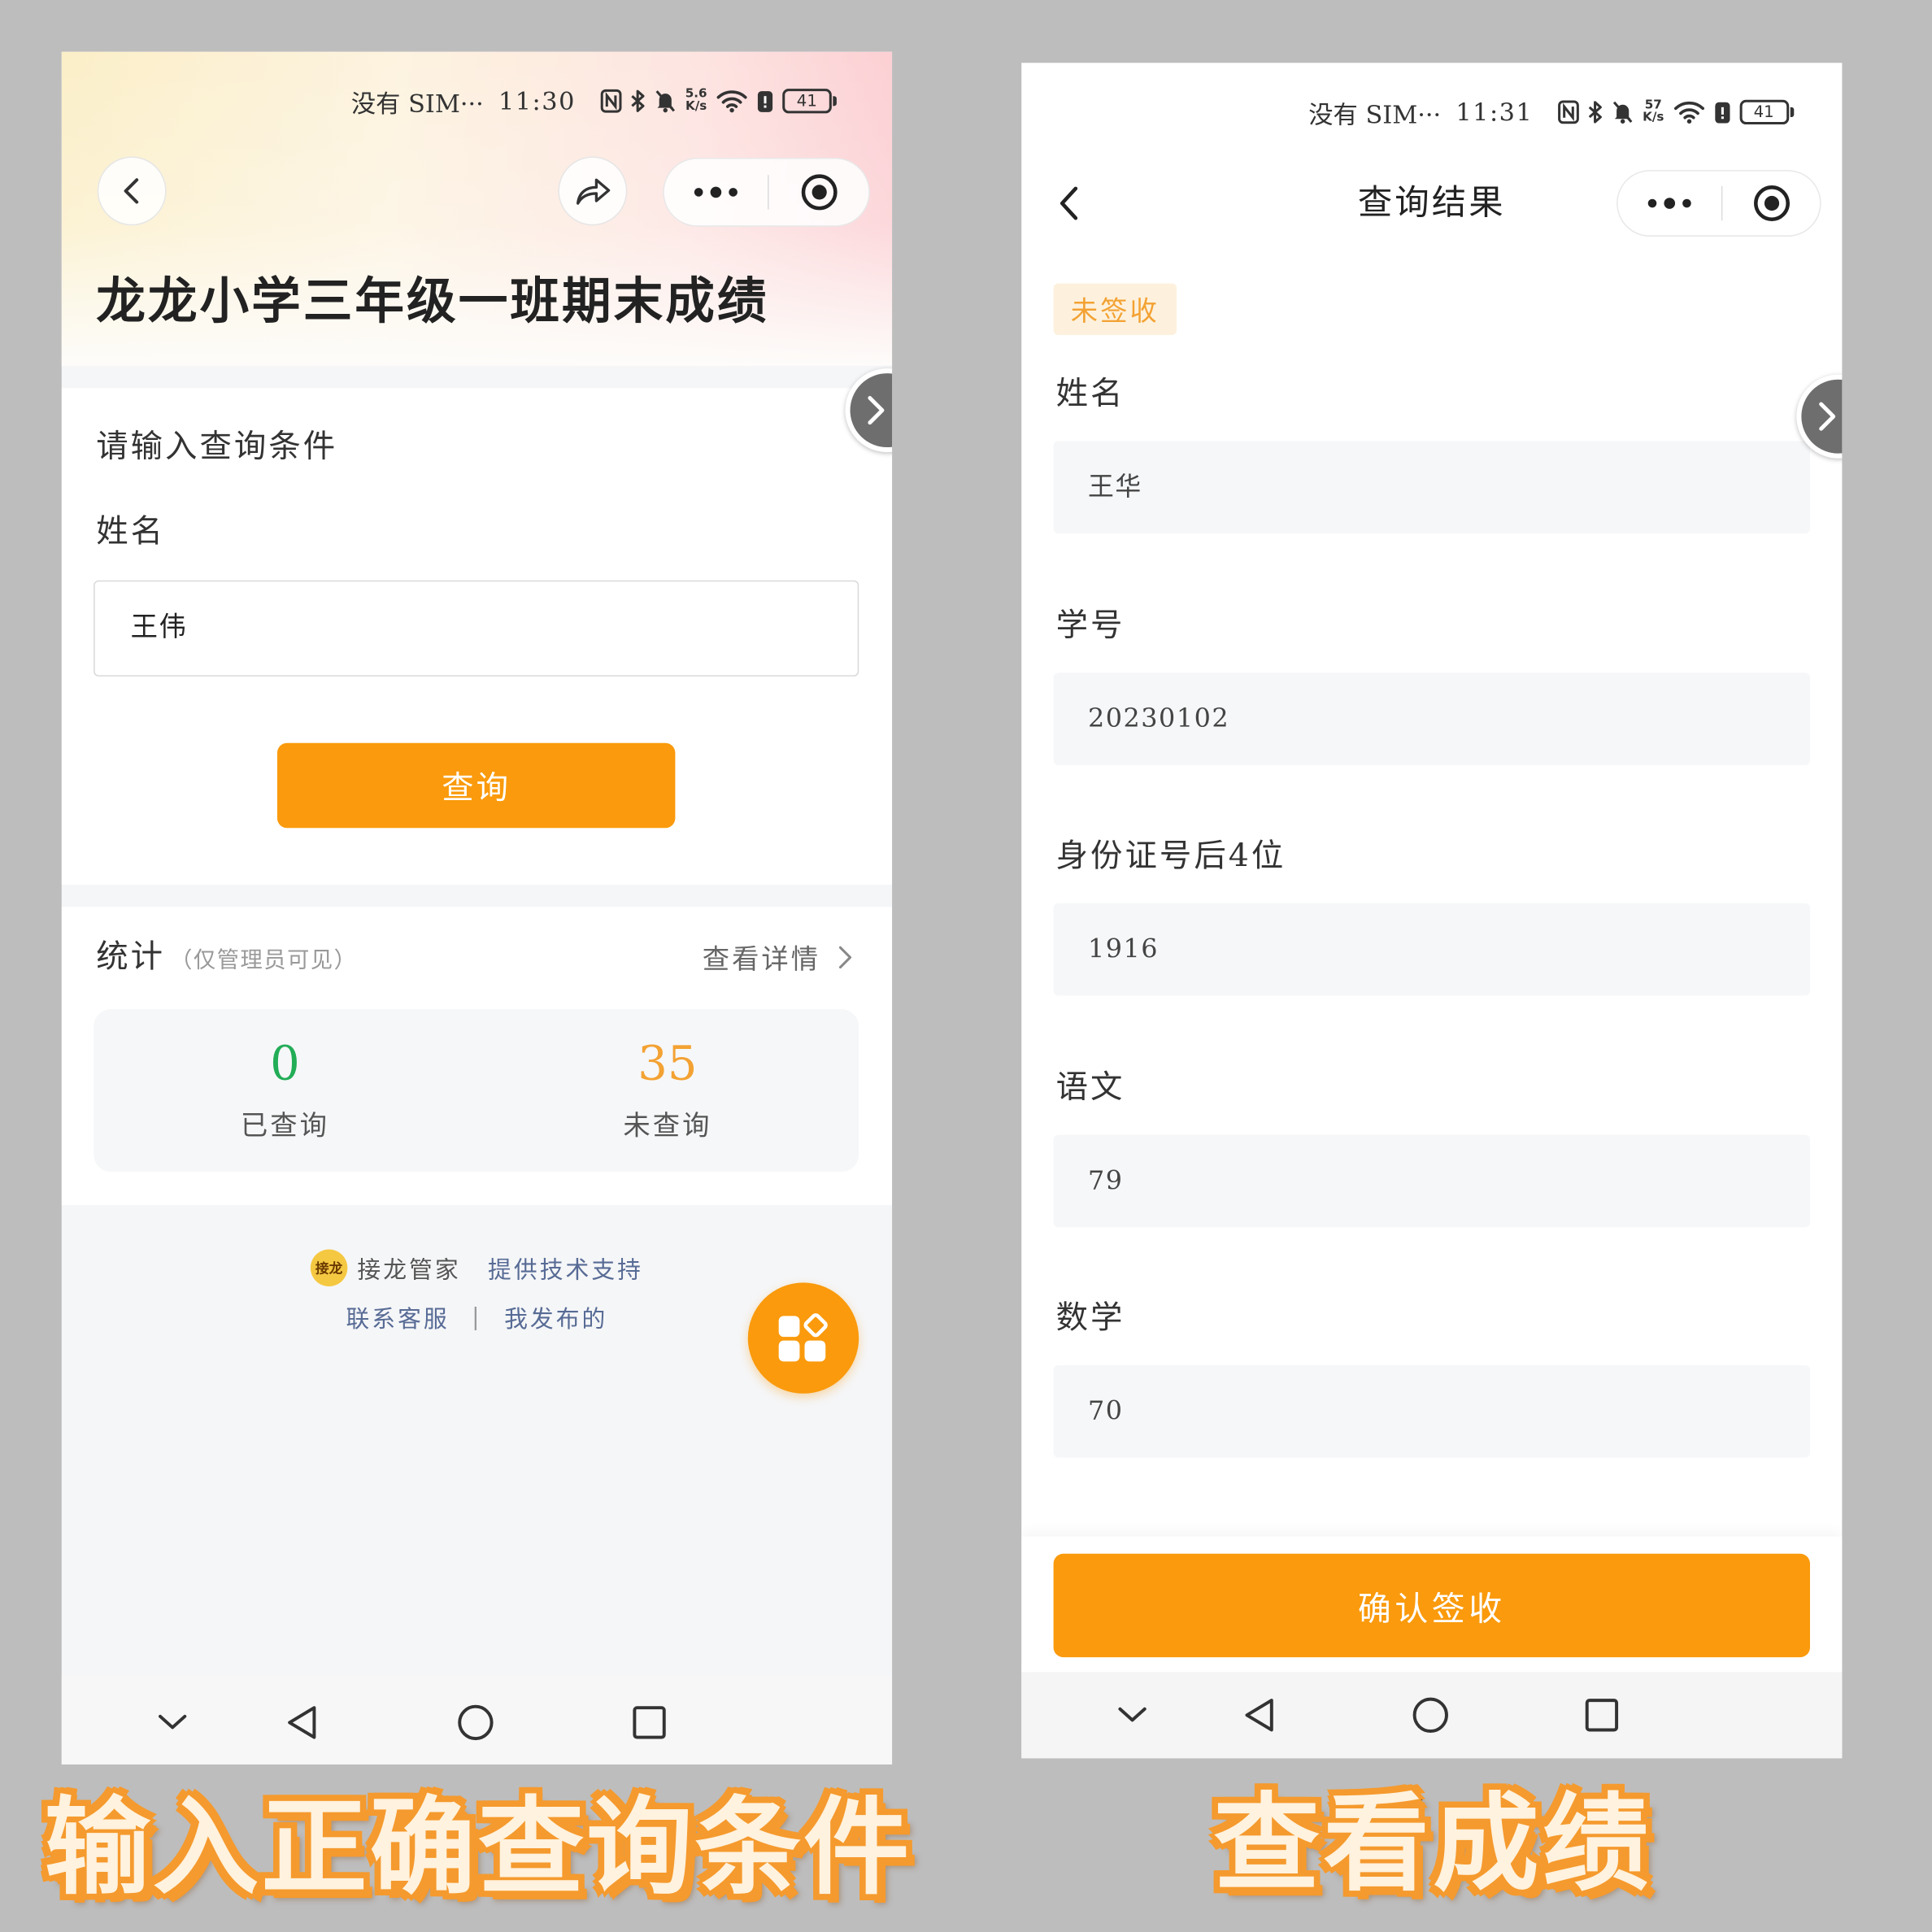 The height and width of the screenshot is (1932, 1932). Describe the element at coordinates (845, 957) in the screenshot. I see `chevron-right-icon` at that location.